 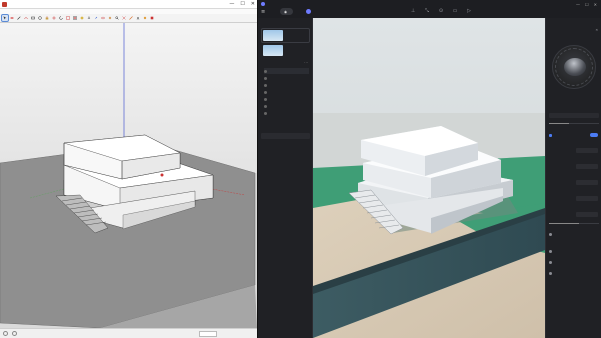 I want to click on sync-icon, so click(x=308, y=11).